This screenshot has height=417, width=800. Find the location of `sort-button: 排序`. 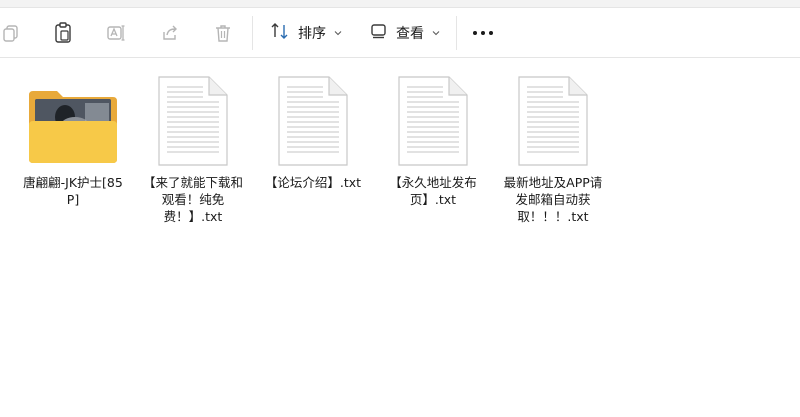

sort-button: 排序 is located at coordinates (306, 33).